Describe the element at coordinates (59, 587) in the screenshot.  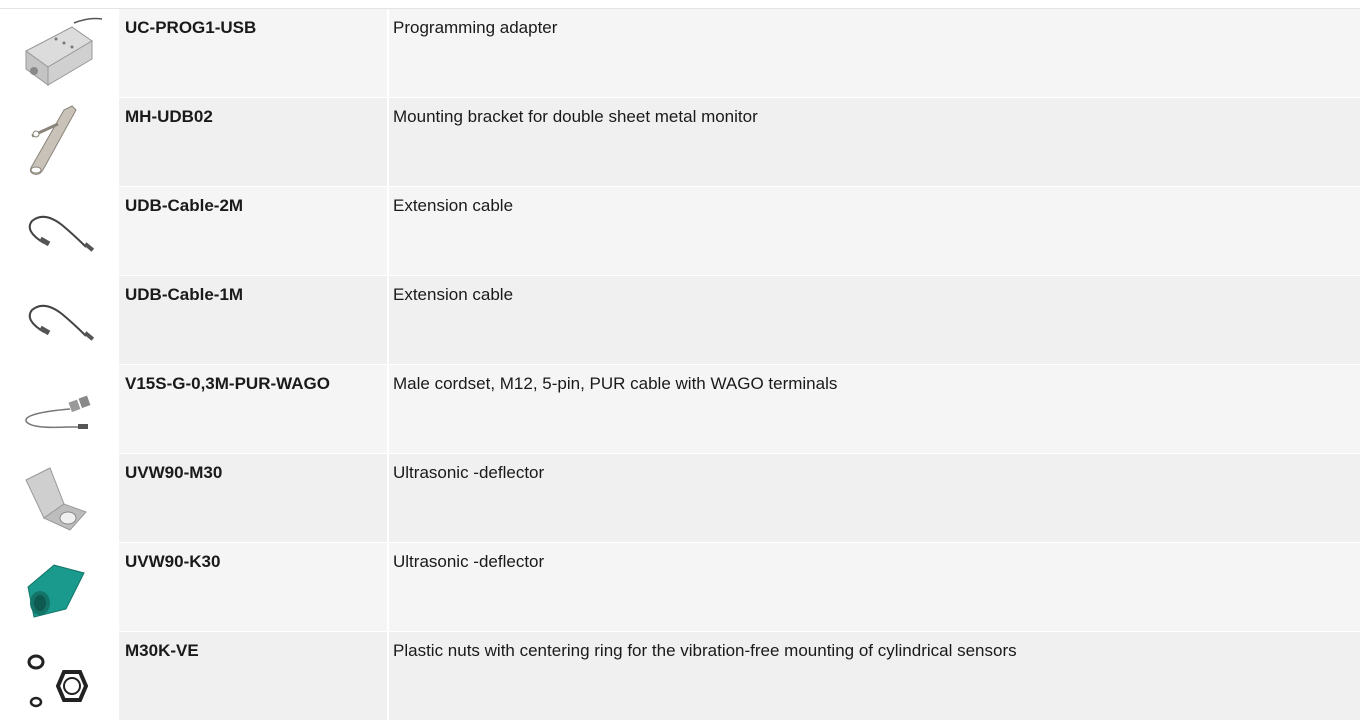
I see `plastic-deflector-image` at that location.